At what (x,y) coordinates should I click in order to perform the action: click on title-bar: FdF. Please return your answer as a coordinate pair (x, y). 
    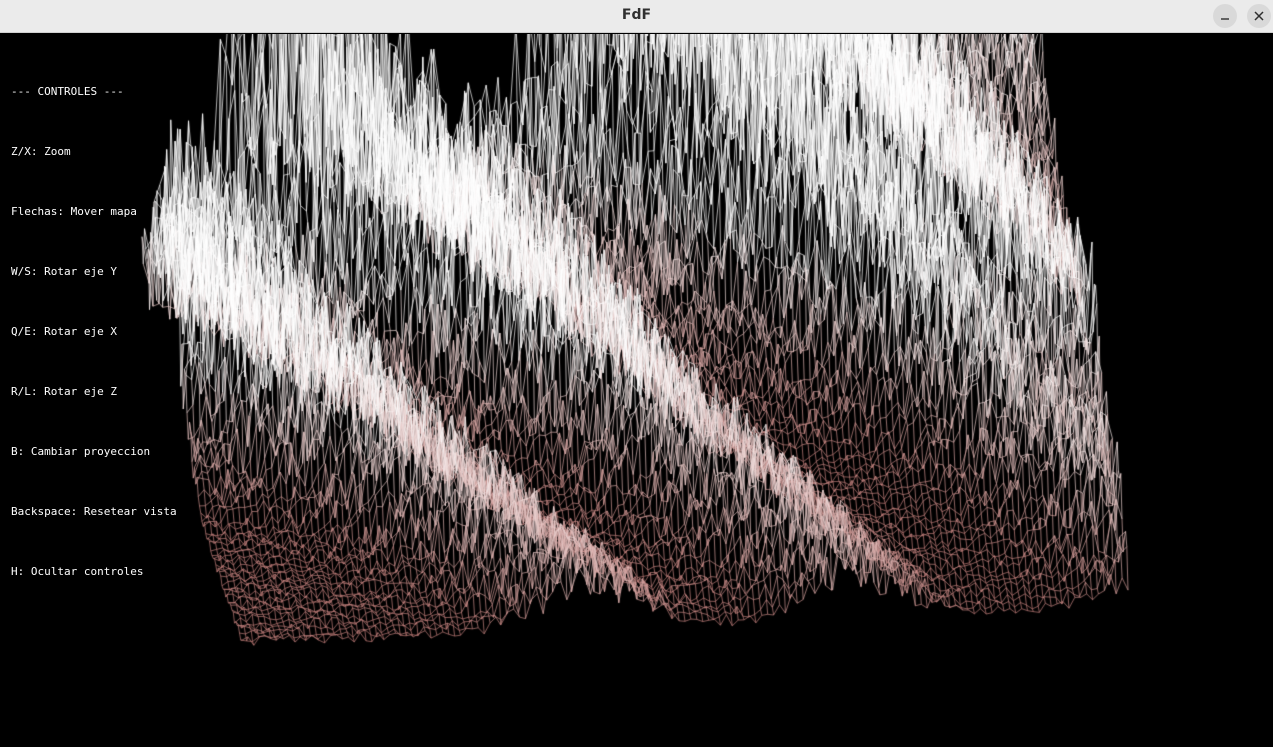
    Looking at the image, I should click on (636, 16).